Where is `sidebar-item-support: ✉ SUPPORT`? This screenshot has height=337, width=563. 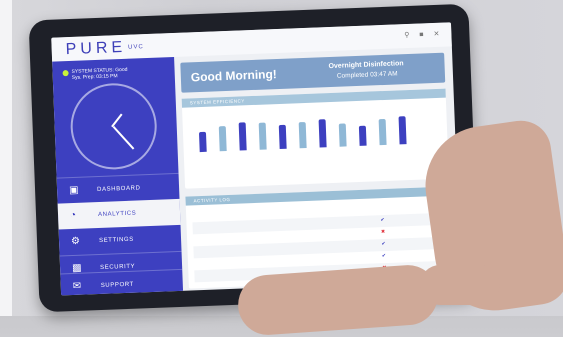 sidebar-item-support: ✉ SUPPORT is located at coordinates (122, 282).